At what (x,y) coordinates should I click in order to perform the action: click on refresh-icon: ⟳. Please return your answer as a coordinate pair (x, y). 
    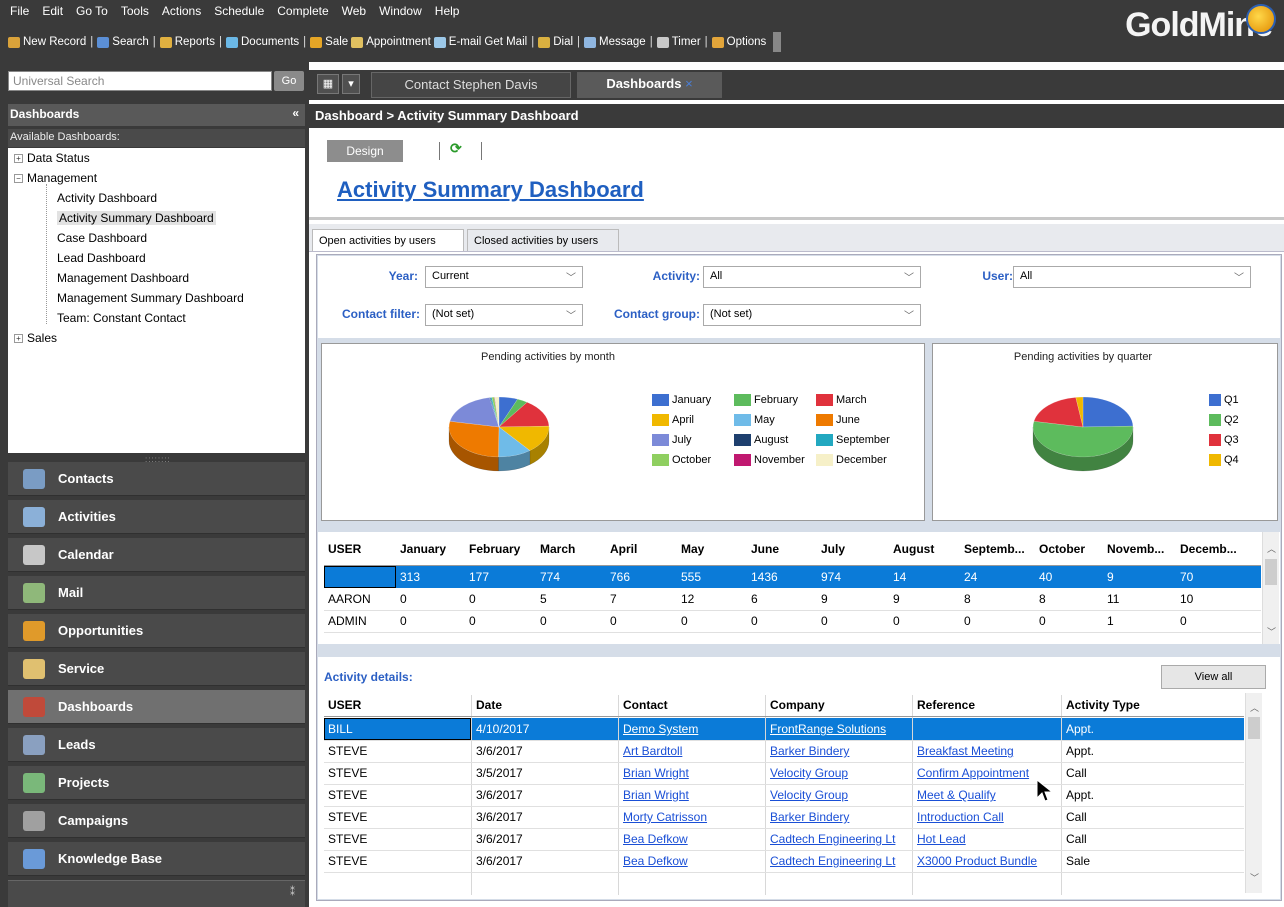
    Looking at the image, I should click on (459, 150).